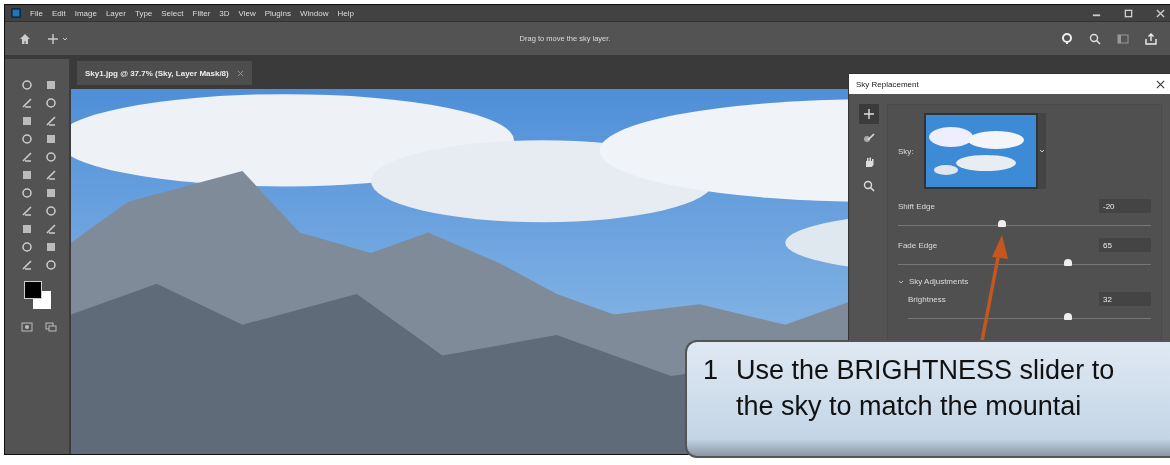 The image size is (1170, 465). What do you see at coordinates (906, 151) in the screenshot?
I see `sky-label: Sky:` at bounding box center [906, 151].